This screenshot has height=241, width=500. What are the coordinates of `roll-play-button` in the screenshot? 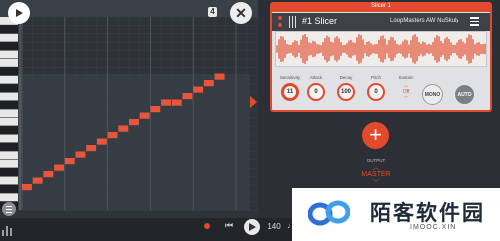 It's located at (19, 13).